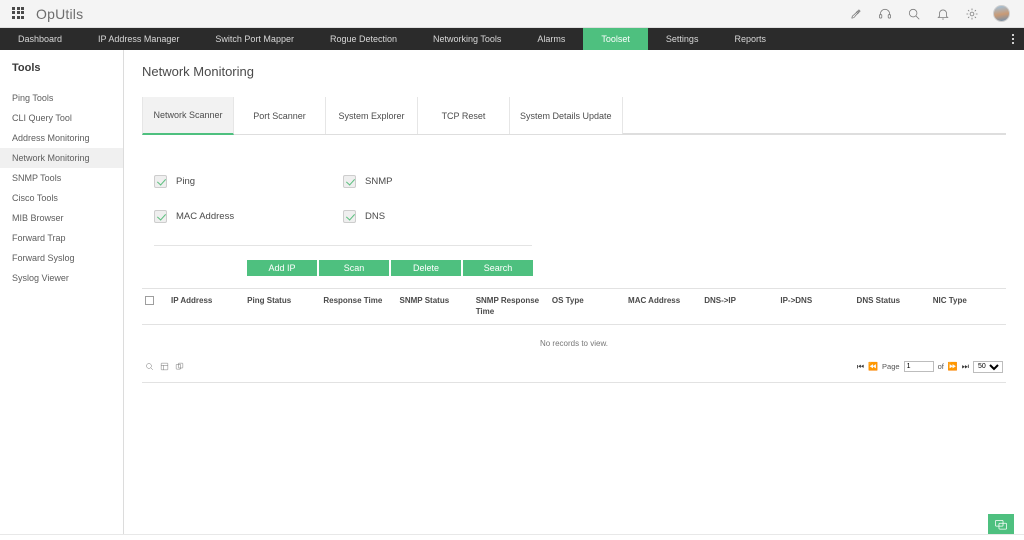 The height and width of the screenshot is (540, 1024). What do you see at coordinates (498, 268) in the screenshot?
I see `search-button: Search` at bounding box center [498, 268].